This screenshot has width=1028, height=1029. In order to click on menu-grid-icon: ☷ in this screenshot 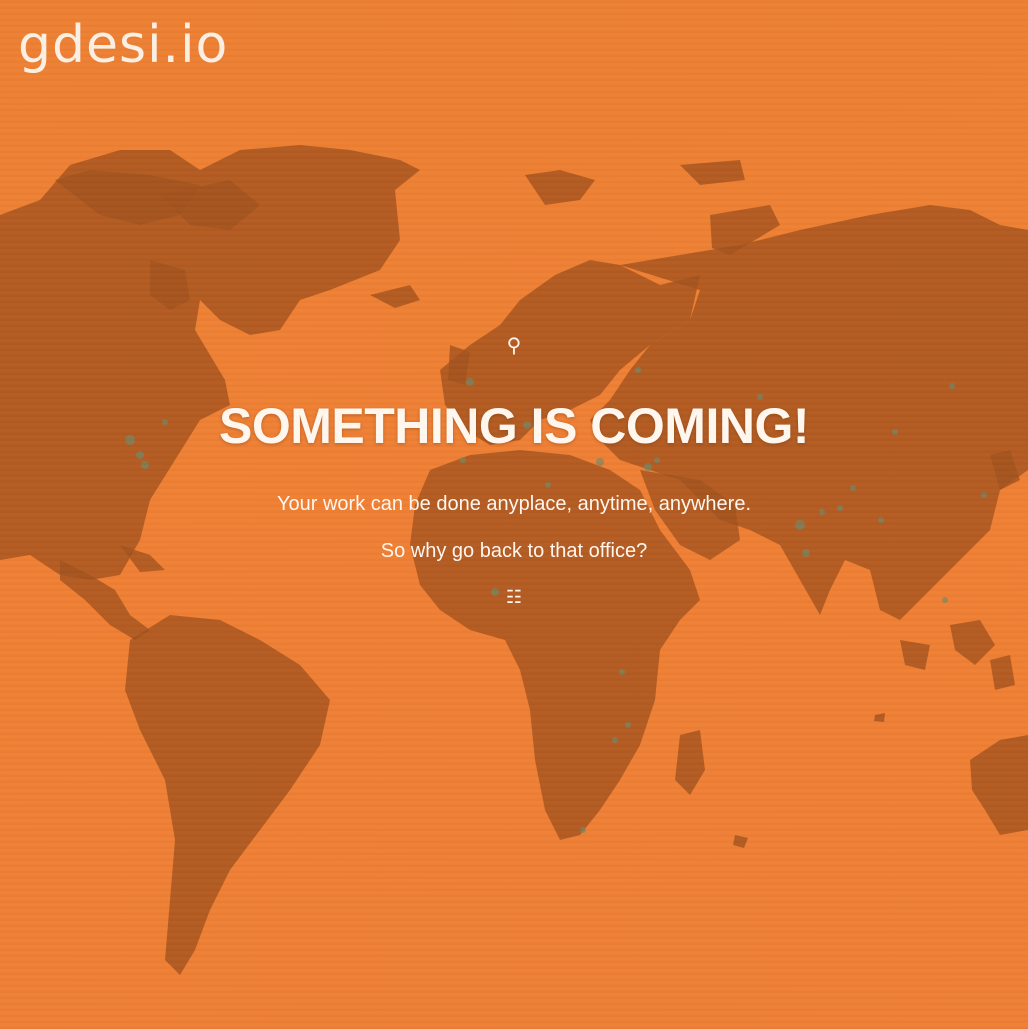, I will do `click(514, 597)`.